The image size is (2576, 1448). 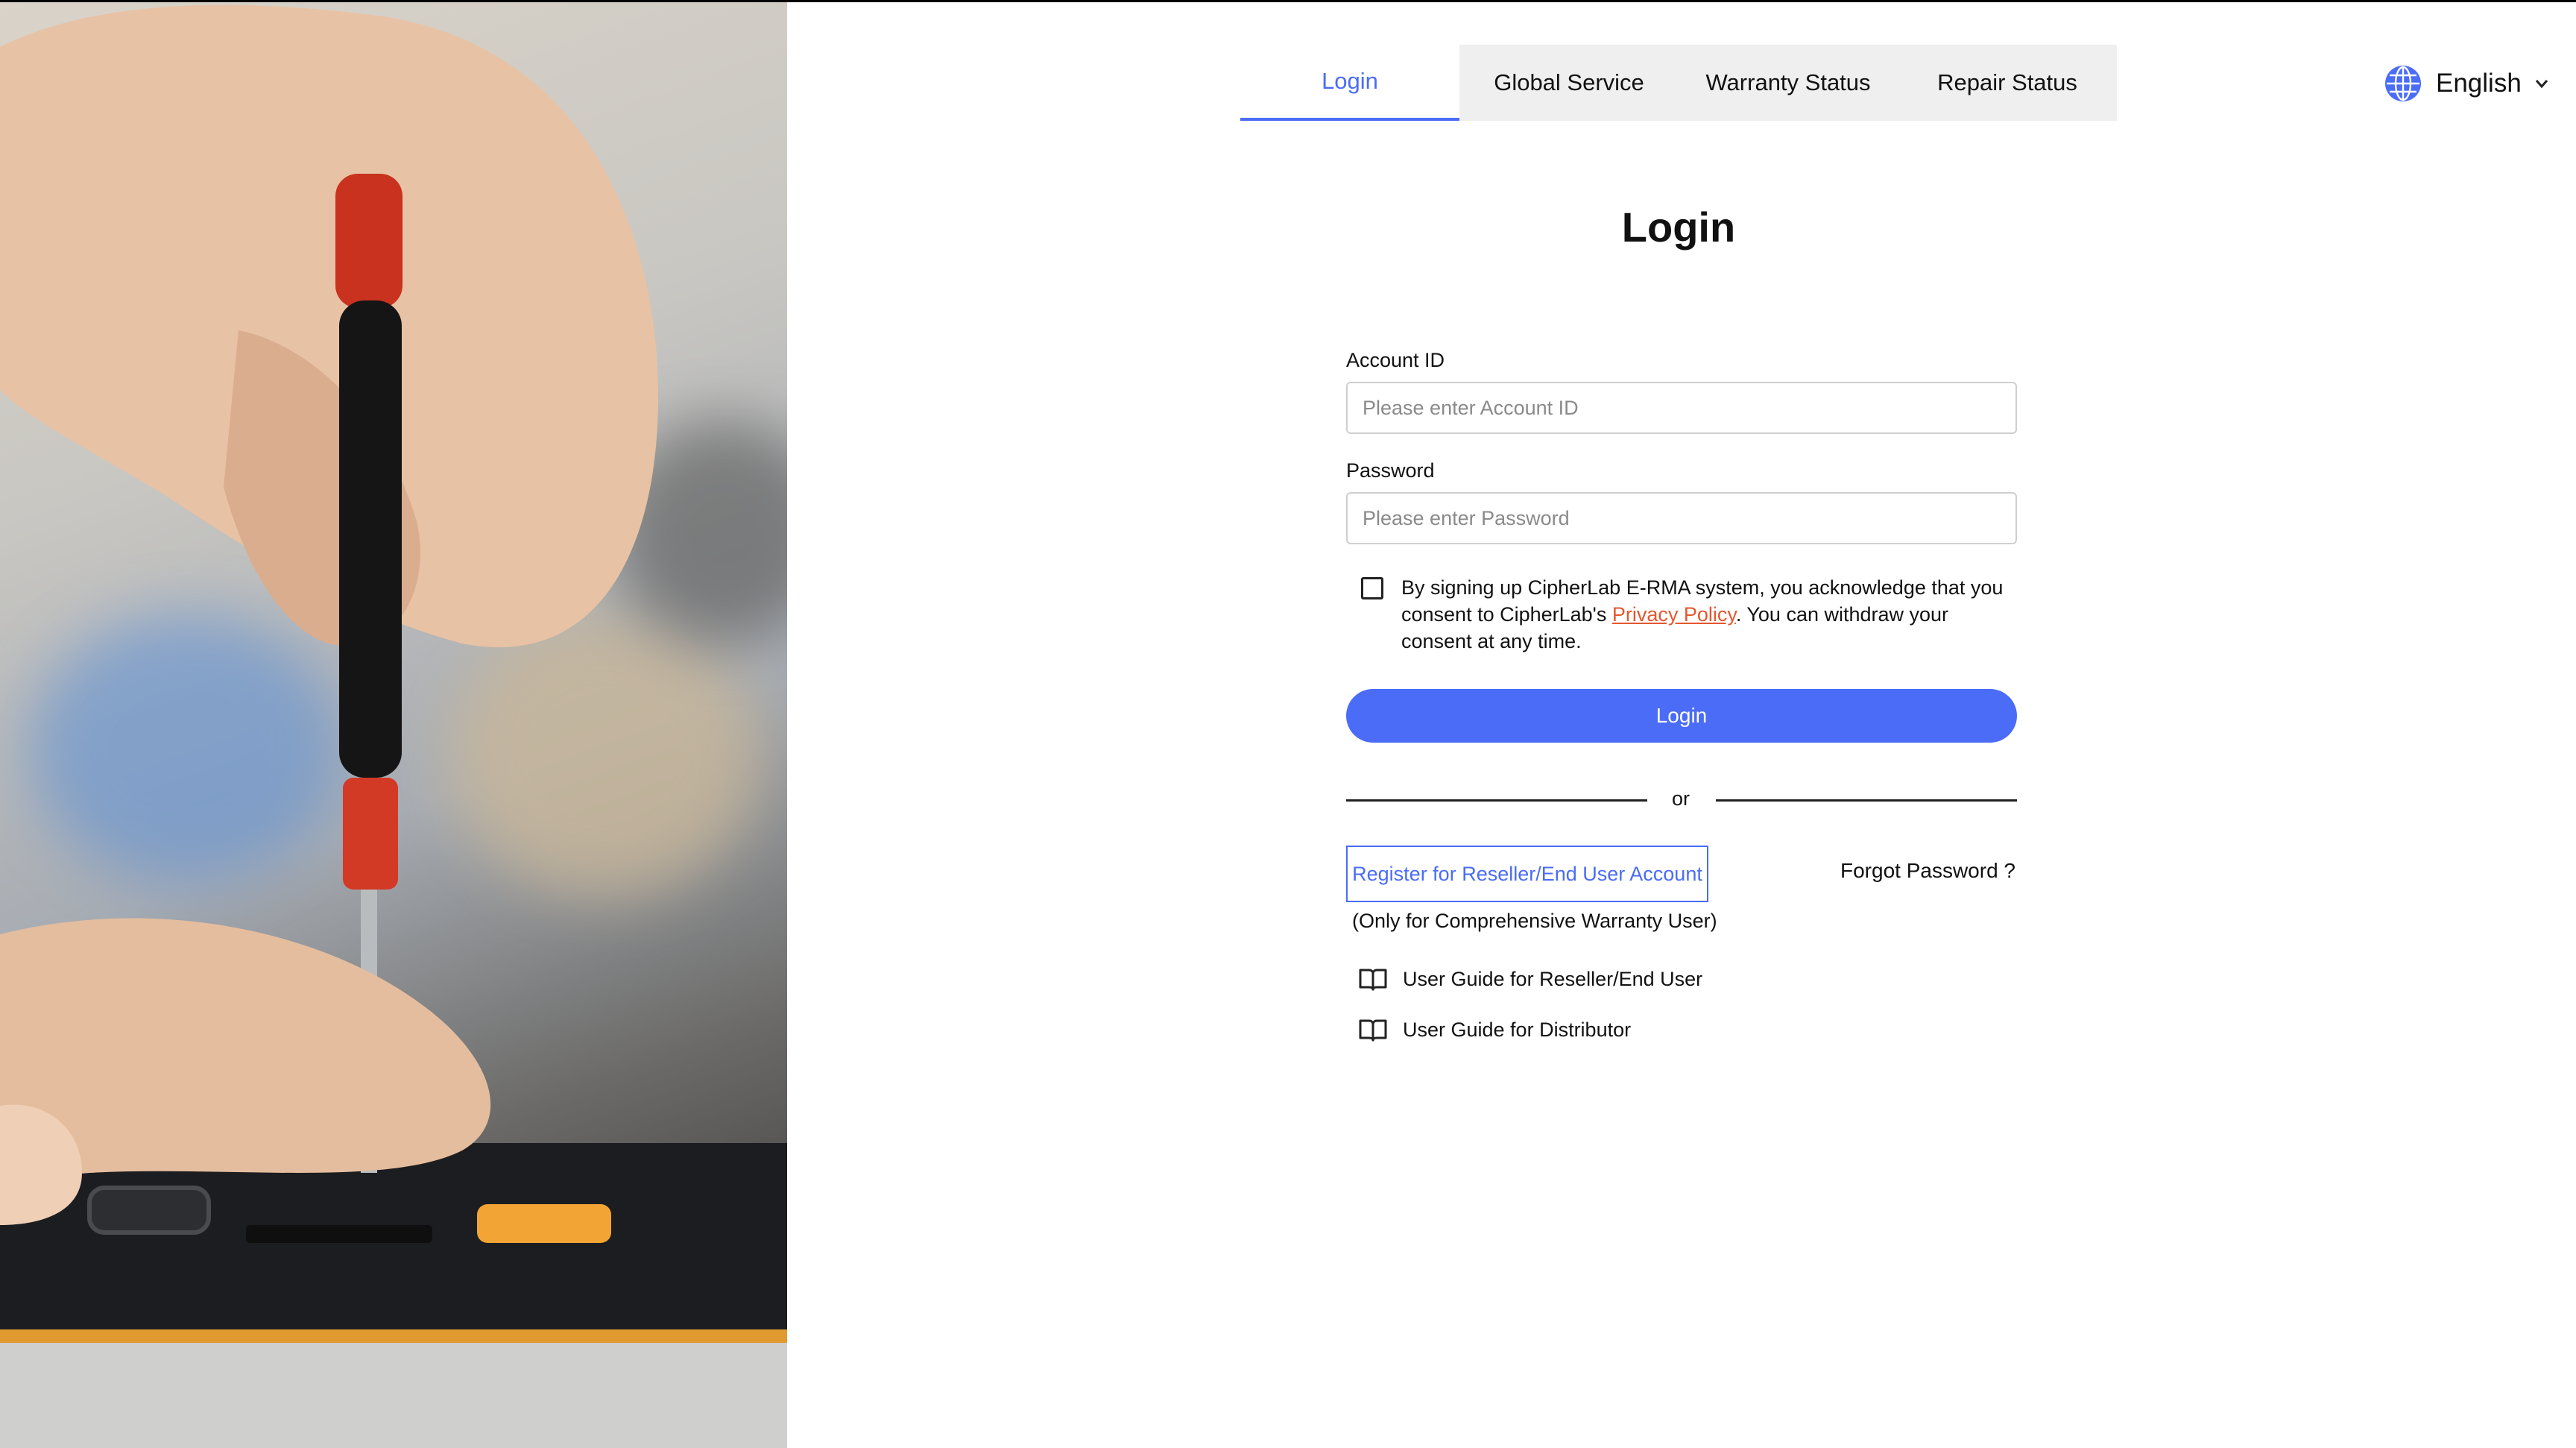 I want to click on account-id-label: Account ID, so click(x=1395, y=360).